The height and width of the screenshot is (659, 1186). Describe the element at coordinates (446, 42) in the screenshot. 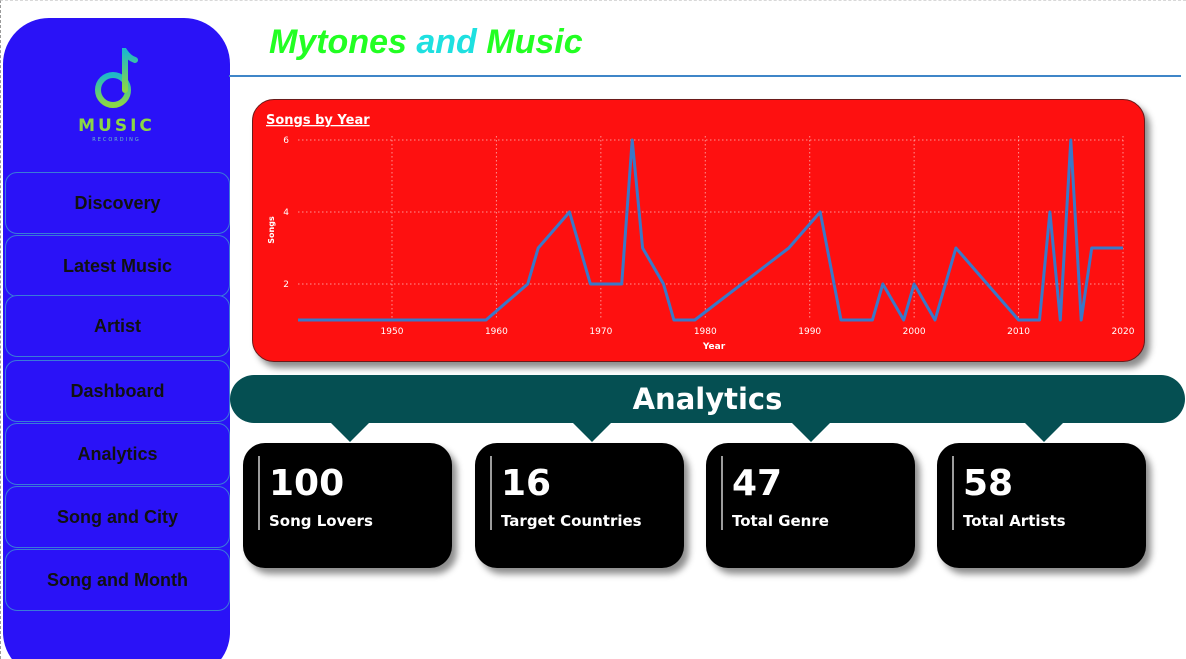

I see `title-part-and: and` at that location.